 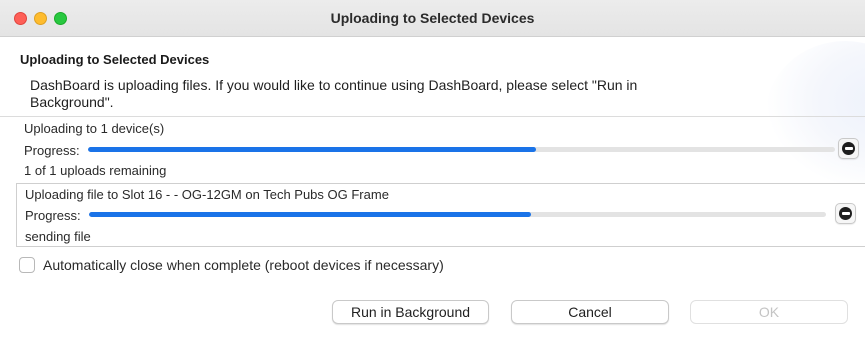 I want to click on ok-button: OK, so click(x=769, y=312).